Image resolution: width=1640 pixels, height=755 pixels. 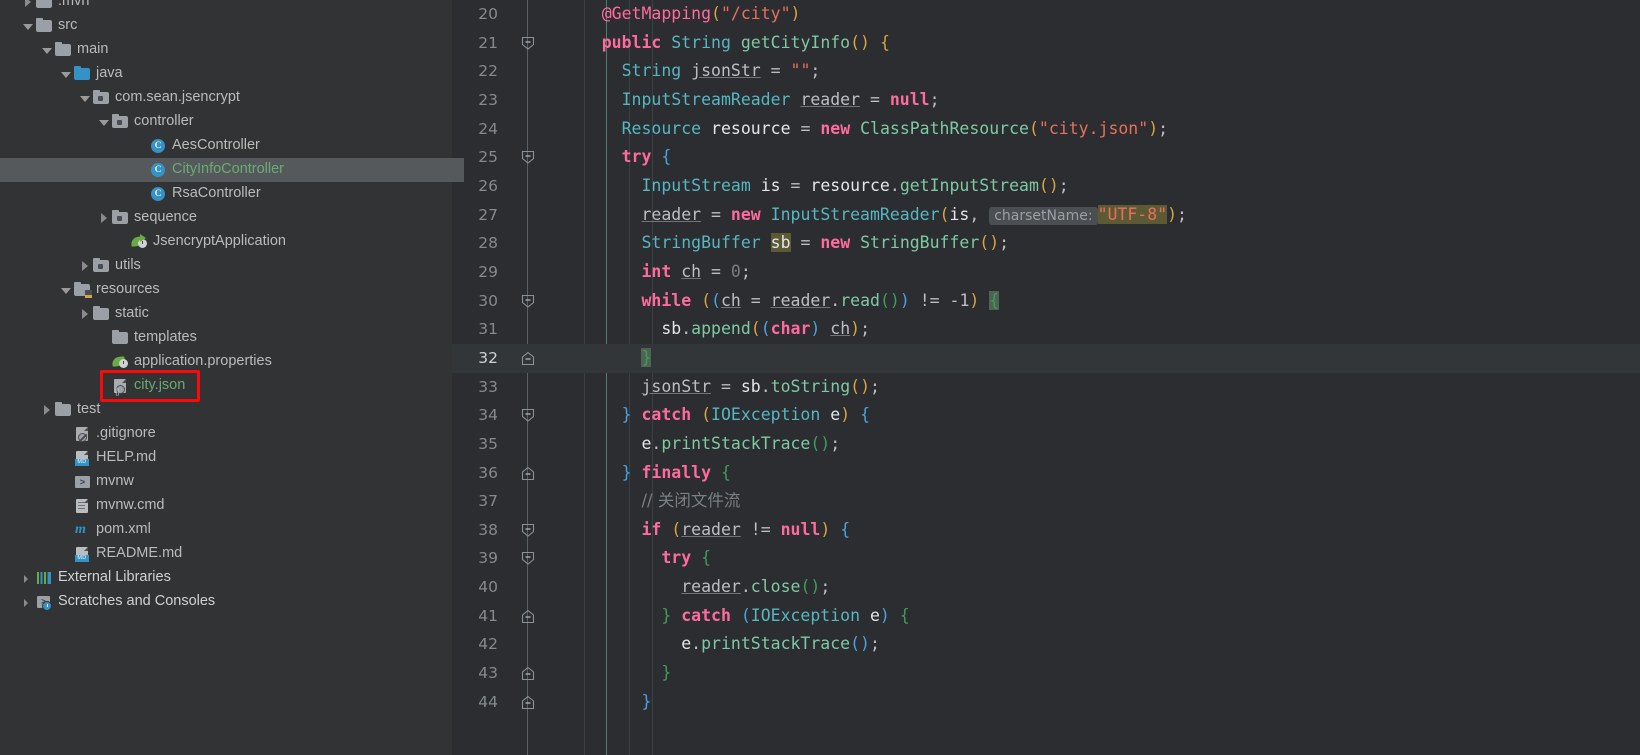 What do you see at coordinates (226, 218) in the screenshot?
I see `tree-row-sequence: sequence` at bounding box center [226, 218].